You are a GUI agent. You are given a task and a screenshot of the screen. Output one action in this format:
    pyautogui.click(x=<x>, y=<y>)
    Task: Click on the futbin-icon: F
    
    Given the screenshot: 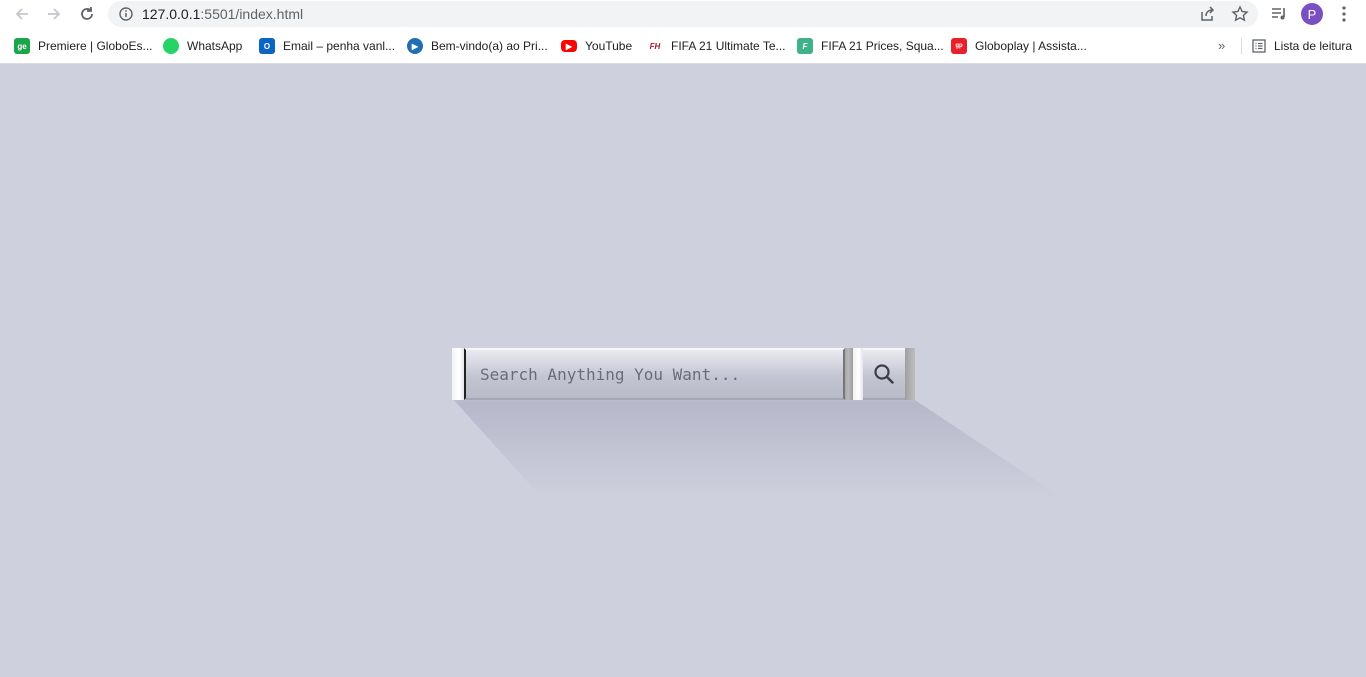 What is the action you would take?
    pyautogui.click(x=805, y=46)
    